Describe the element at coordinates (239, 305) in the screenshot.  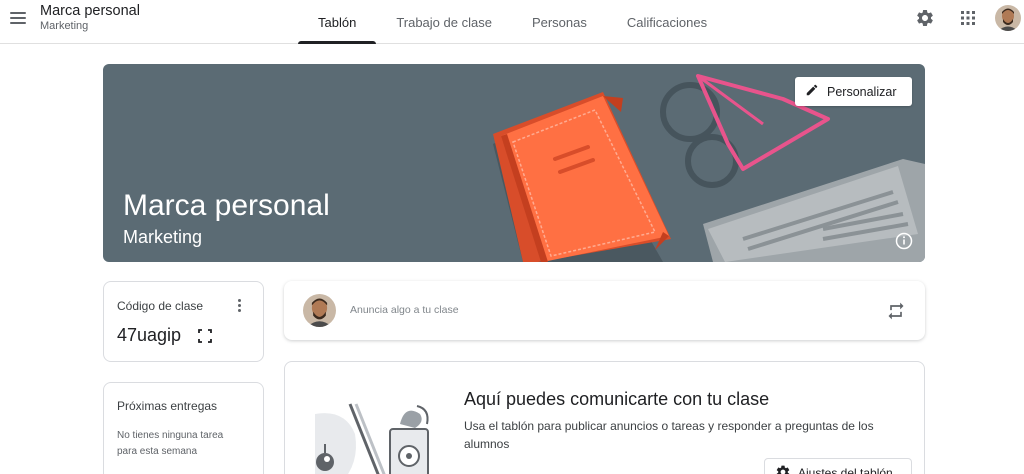
I see `more-vert-icon` at that location.